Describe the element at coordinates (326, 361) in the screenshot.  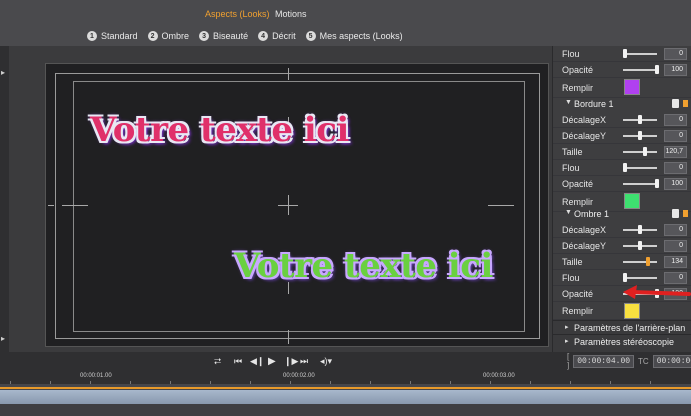
I see `volume-icon: ◂)▾` at that location.